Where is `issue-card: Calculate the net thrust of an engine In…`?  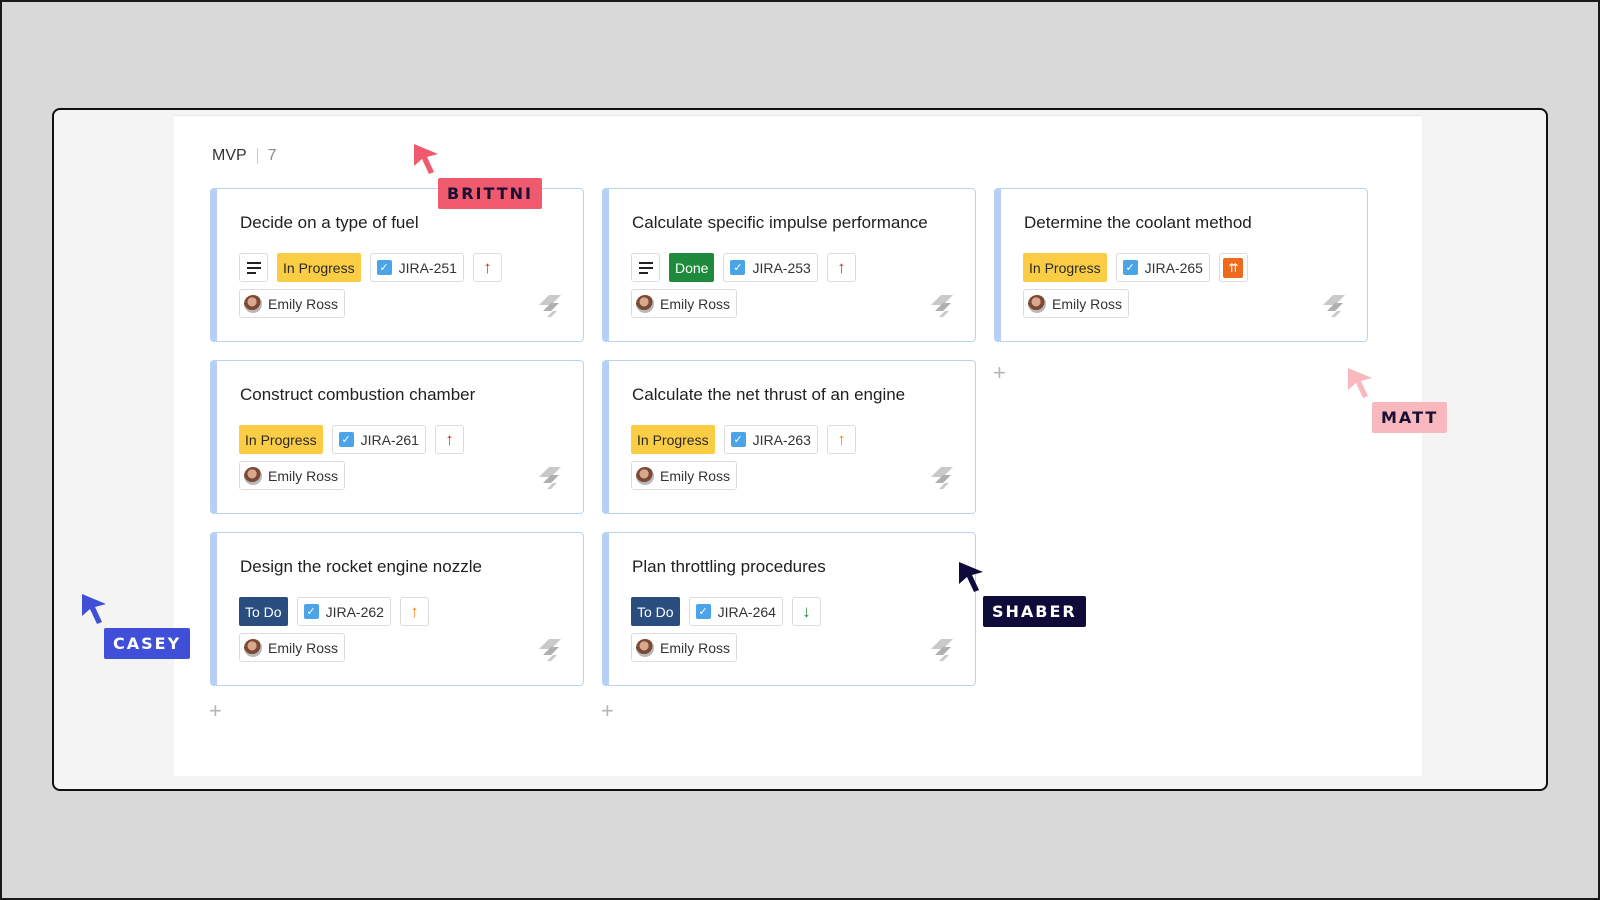 issue-card: Calculate the net thrust of an engine In… is located at coordinates (789, 437).